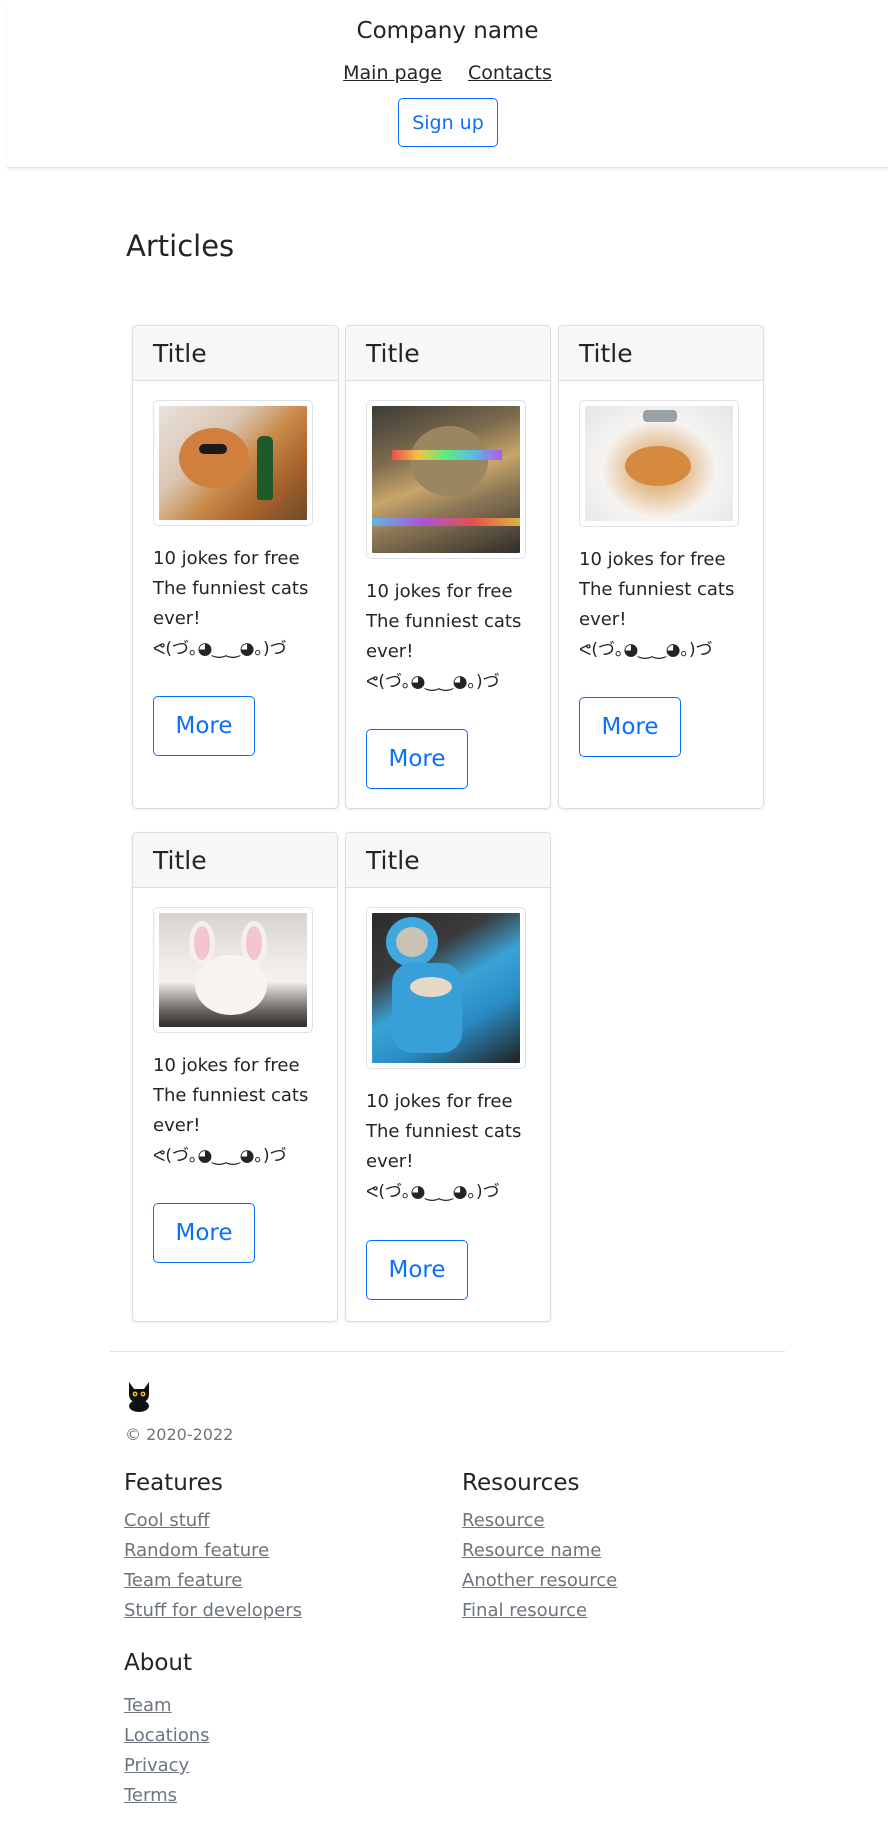 This screenshot has height=1842, width=888. Describe the element at coordinates (531, 1550) in the screenshot. I see `footer-link-resource-name: Resource name` at that location.